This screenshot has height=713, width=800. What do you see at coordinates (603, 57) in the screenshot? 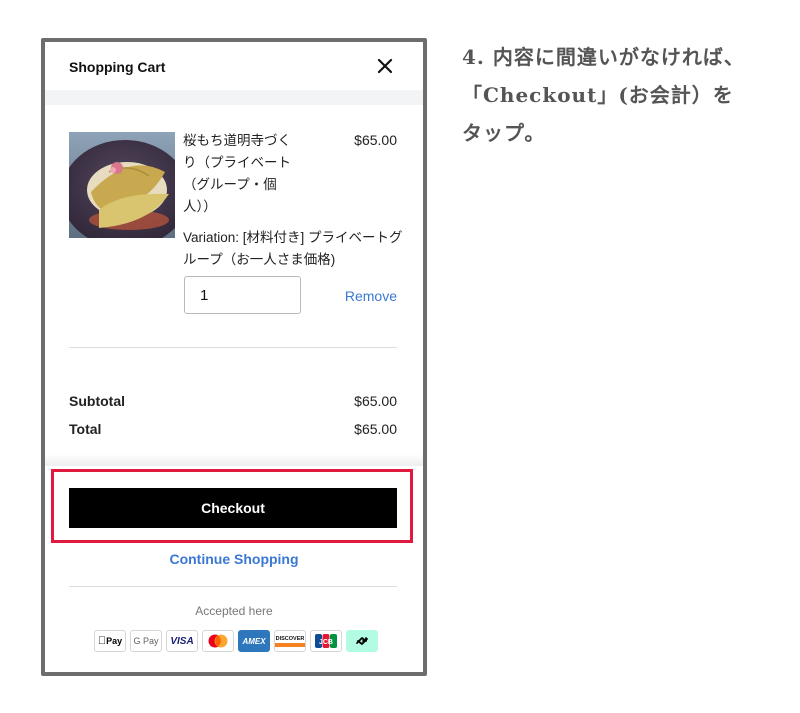
I see `instruction-line: 4. 内容に間違いがなければ、` at bounding box center [603, 57].